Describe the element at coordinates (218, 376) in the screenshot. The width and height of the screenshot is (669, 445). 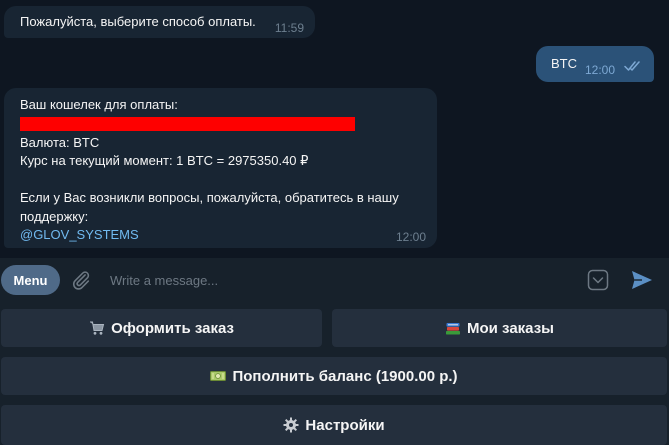
I see `dollar-banknote-icon` at that location.